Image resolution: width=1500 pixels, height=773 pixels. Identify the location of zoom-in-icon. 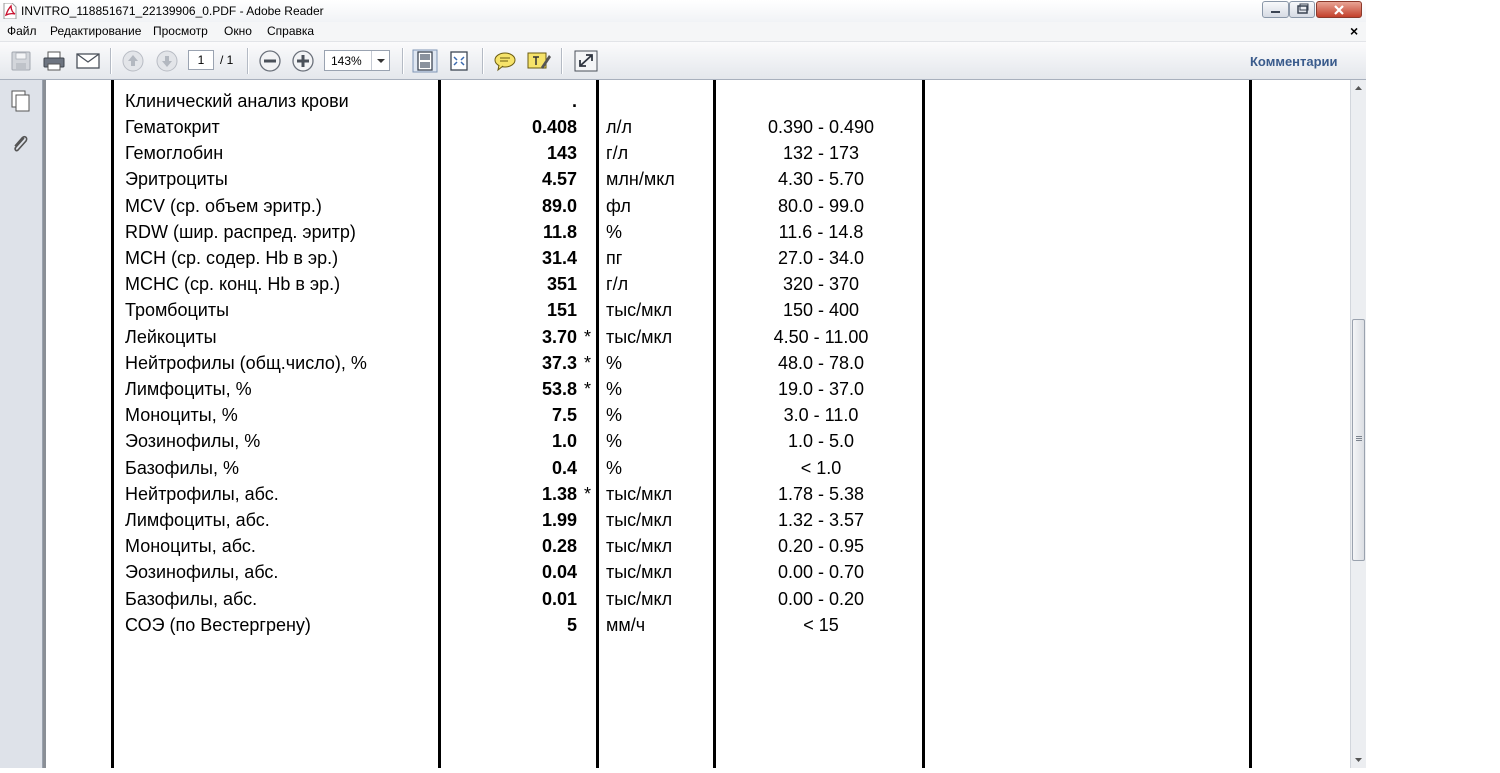
(303, 61).